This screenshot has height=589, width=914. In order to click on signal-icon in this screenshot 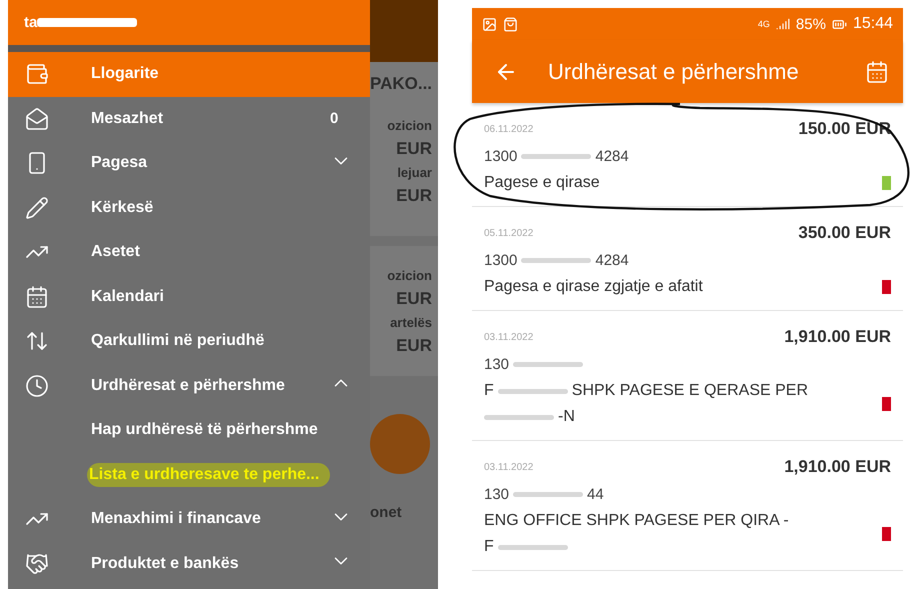, I will do `click(783, 24)`.